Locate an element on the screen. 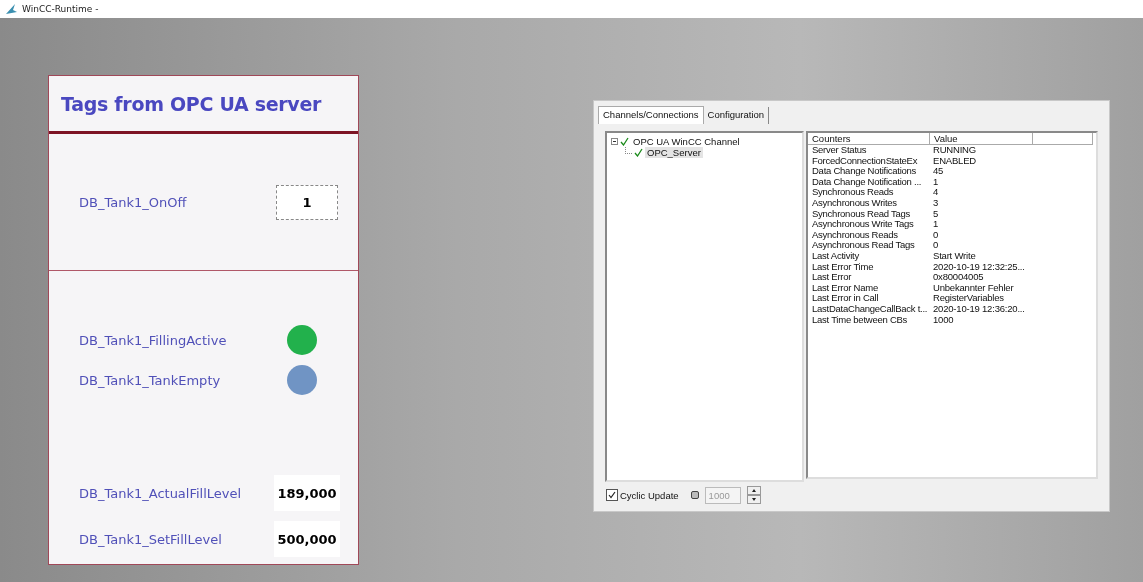  tab: Configuration is located at coordinates (736, 115).